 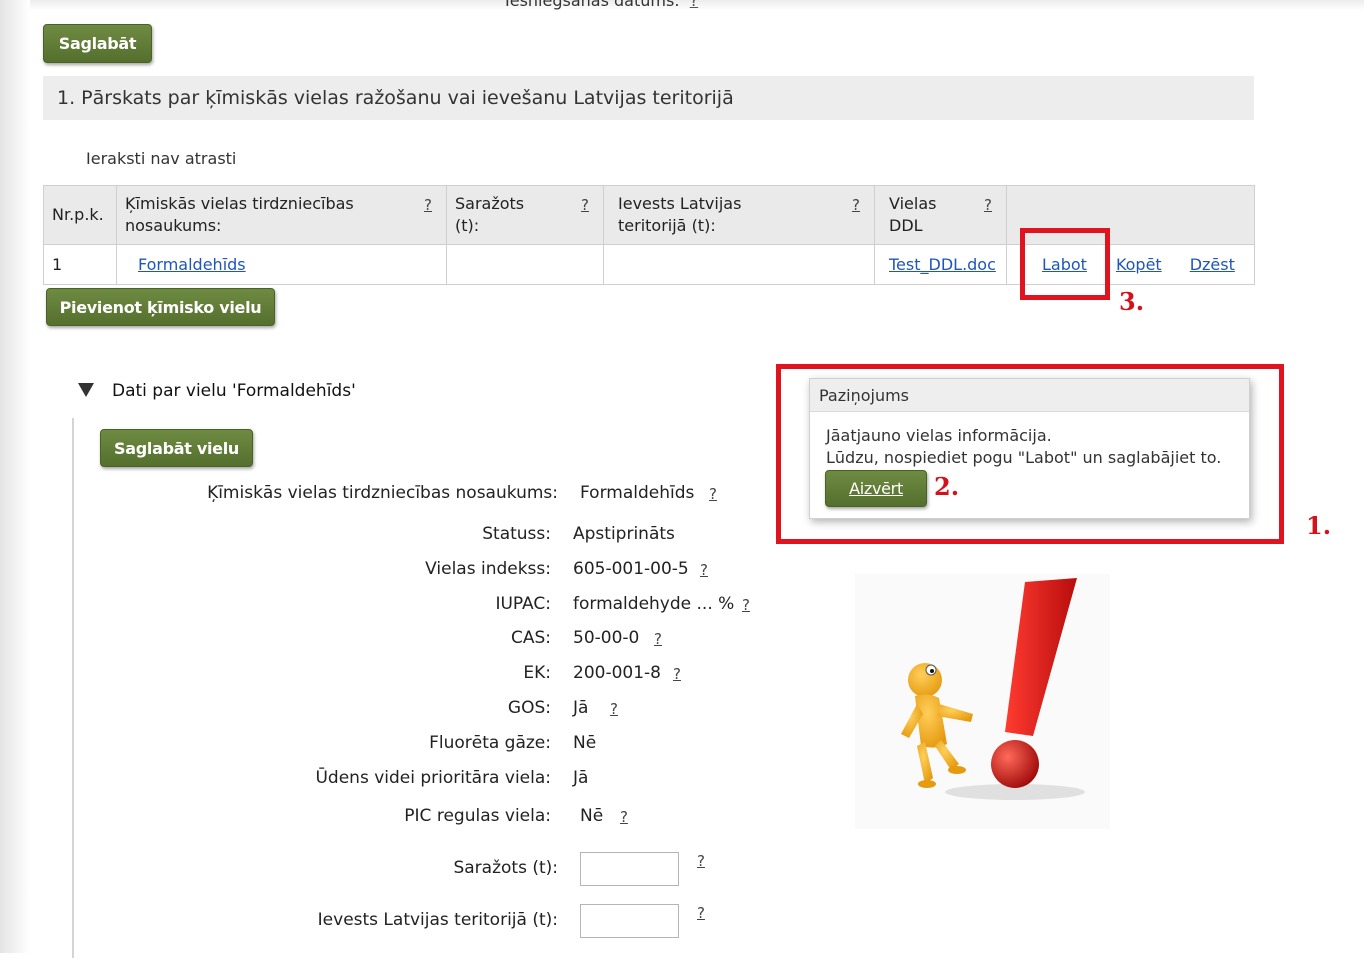 What do you see at coordinates (993, 689) in the screenshot?
I see `exclamation-figure-icon` at bounding box center [993, 689].